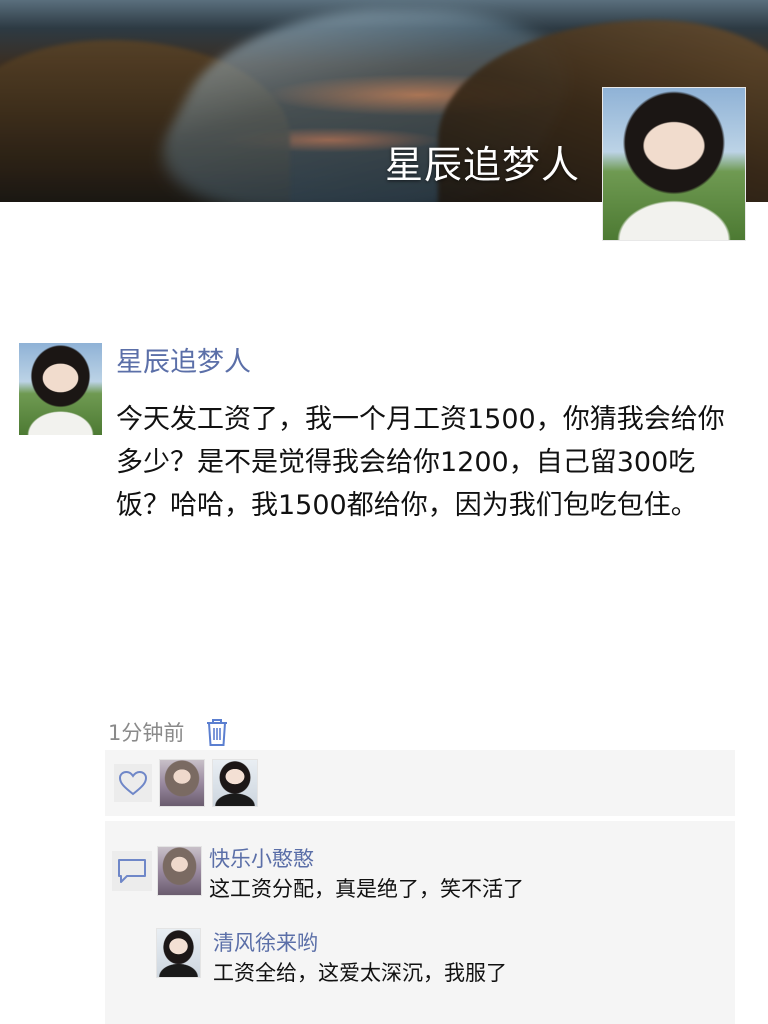 The image size is (768, 1024). What do you see at coordinates (420, 783) in the screenshot?
I see `likes-bar` at bounding box center [420, 783].